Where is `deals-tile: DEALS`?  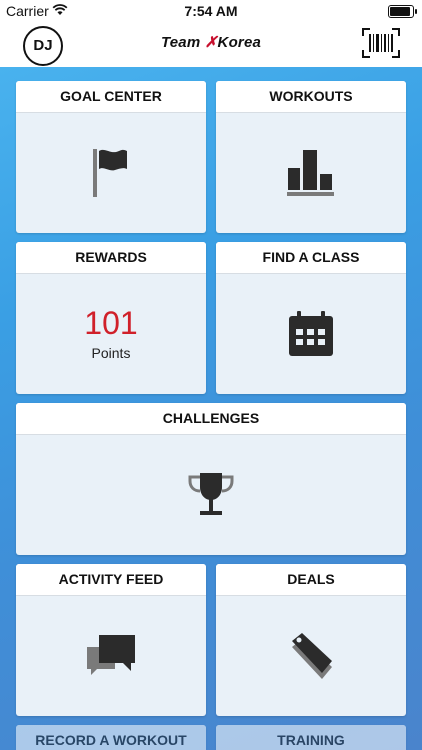
deals-tile: DEALS is located at coordinates (311, 640).